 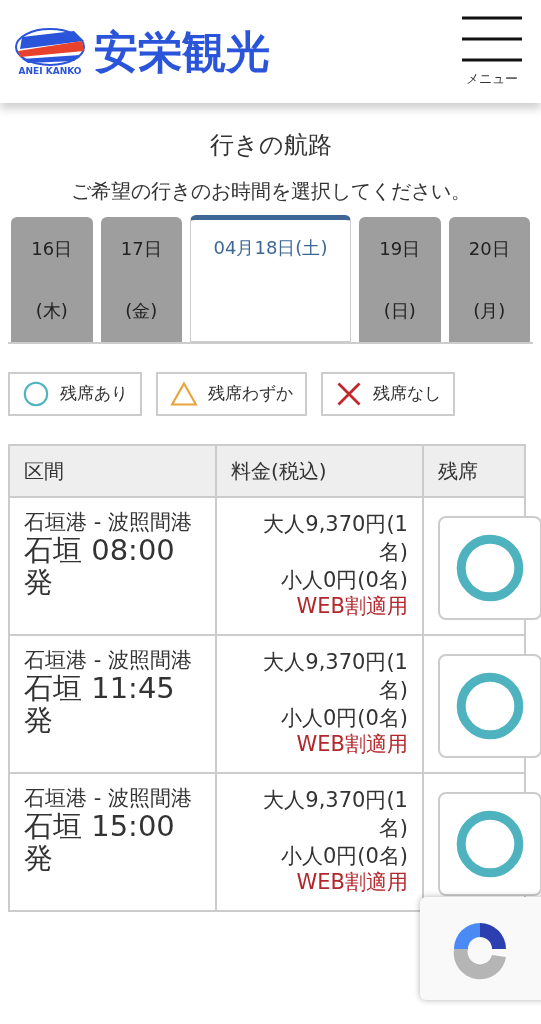 What do you see at coordinates (492, 38) in the screenshot?
I see `menu-icon` at bounding box center [492, 38].